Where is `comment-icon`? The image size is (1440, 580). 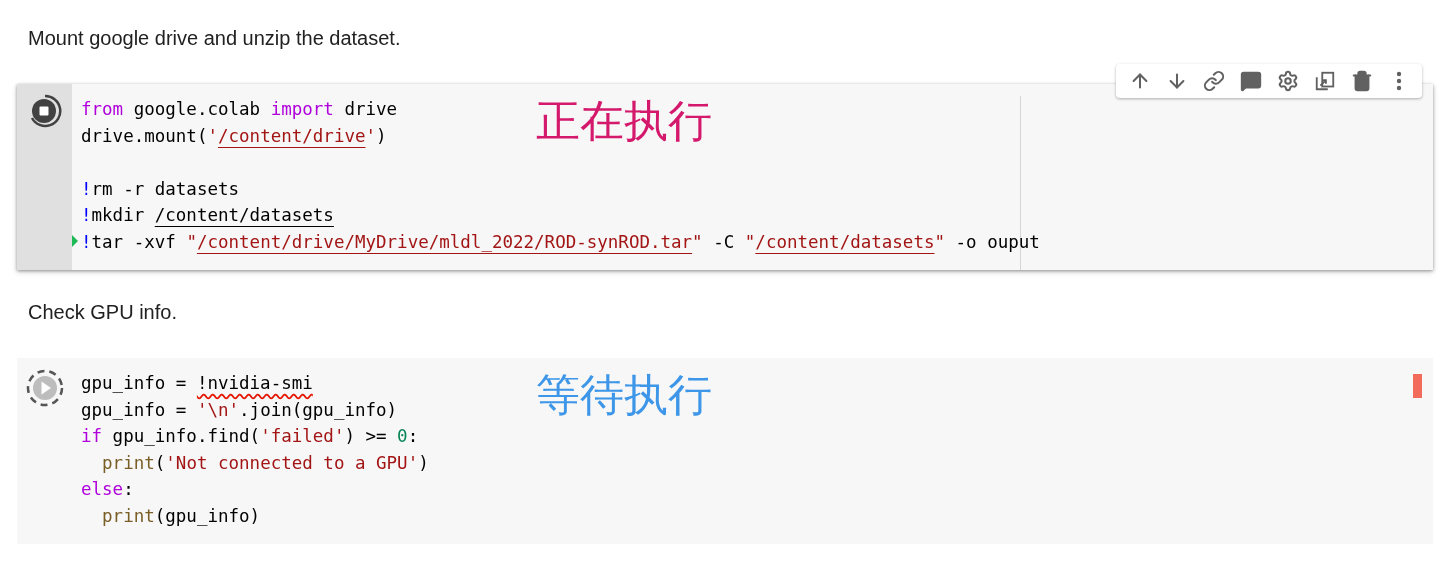
comment-icon is located at coordinates (1250, 81).